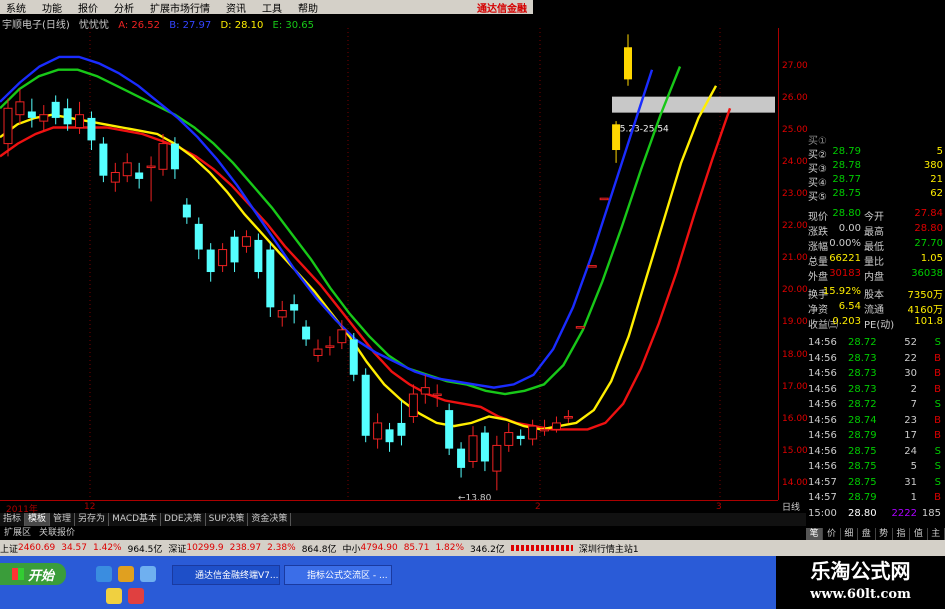 The height and width of the screenshot is (609, 945). I want to click on tick-price: 28.79, so click(862, 435).